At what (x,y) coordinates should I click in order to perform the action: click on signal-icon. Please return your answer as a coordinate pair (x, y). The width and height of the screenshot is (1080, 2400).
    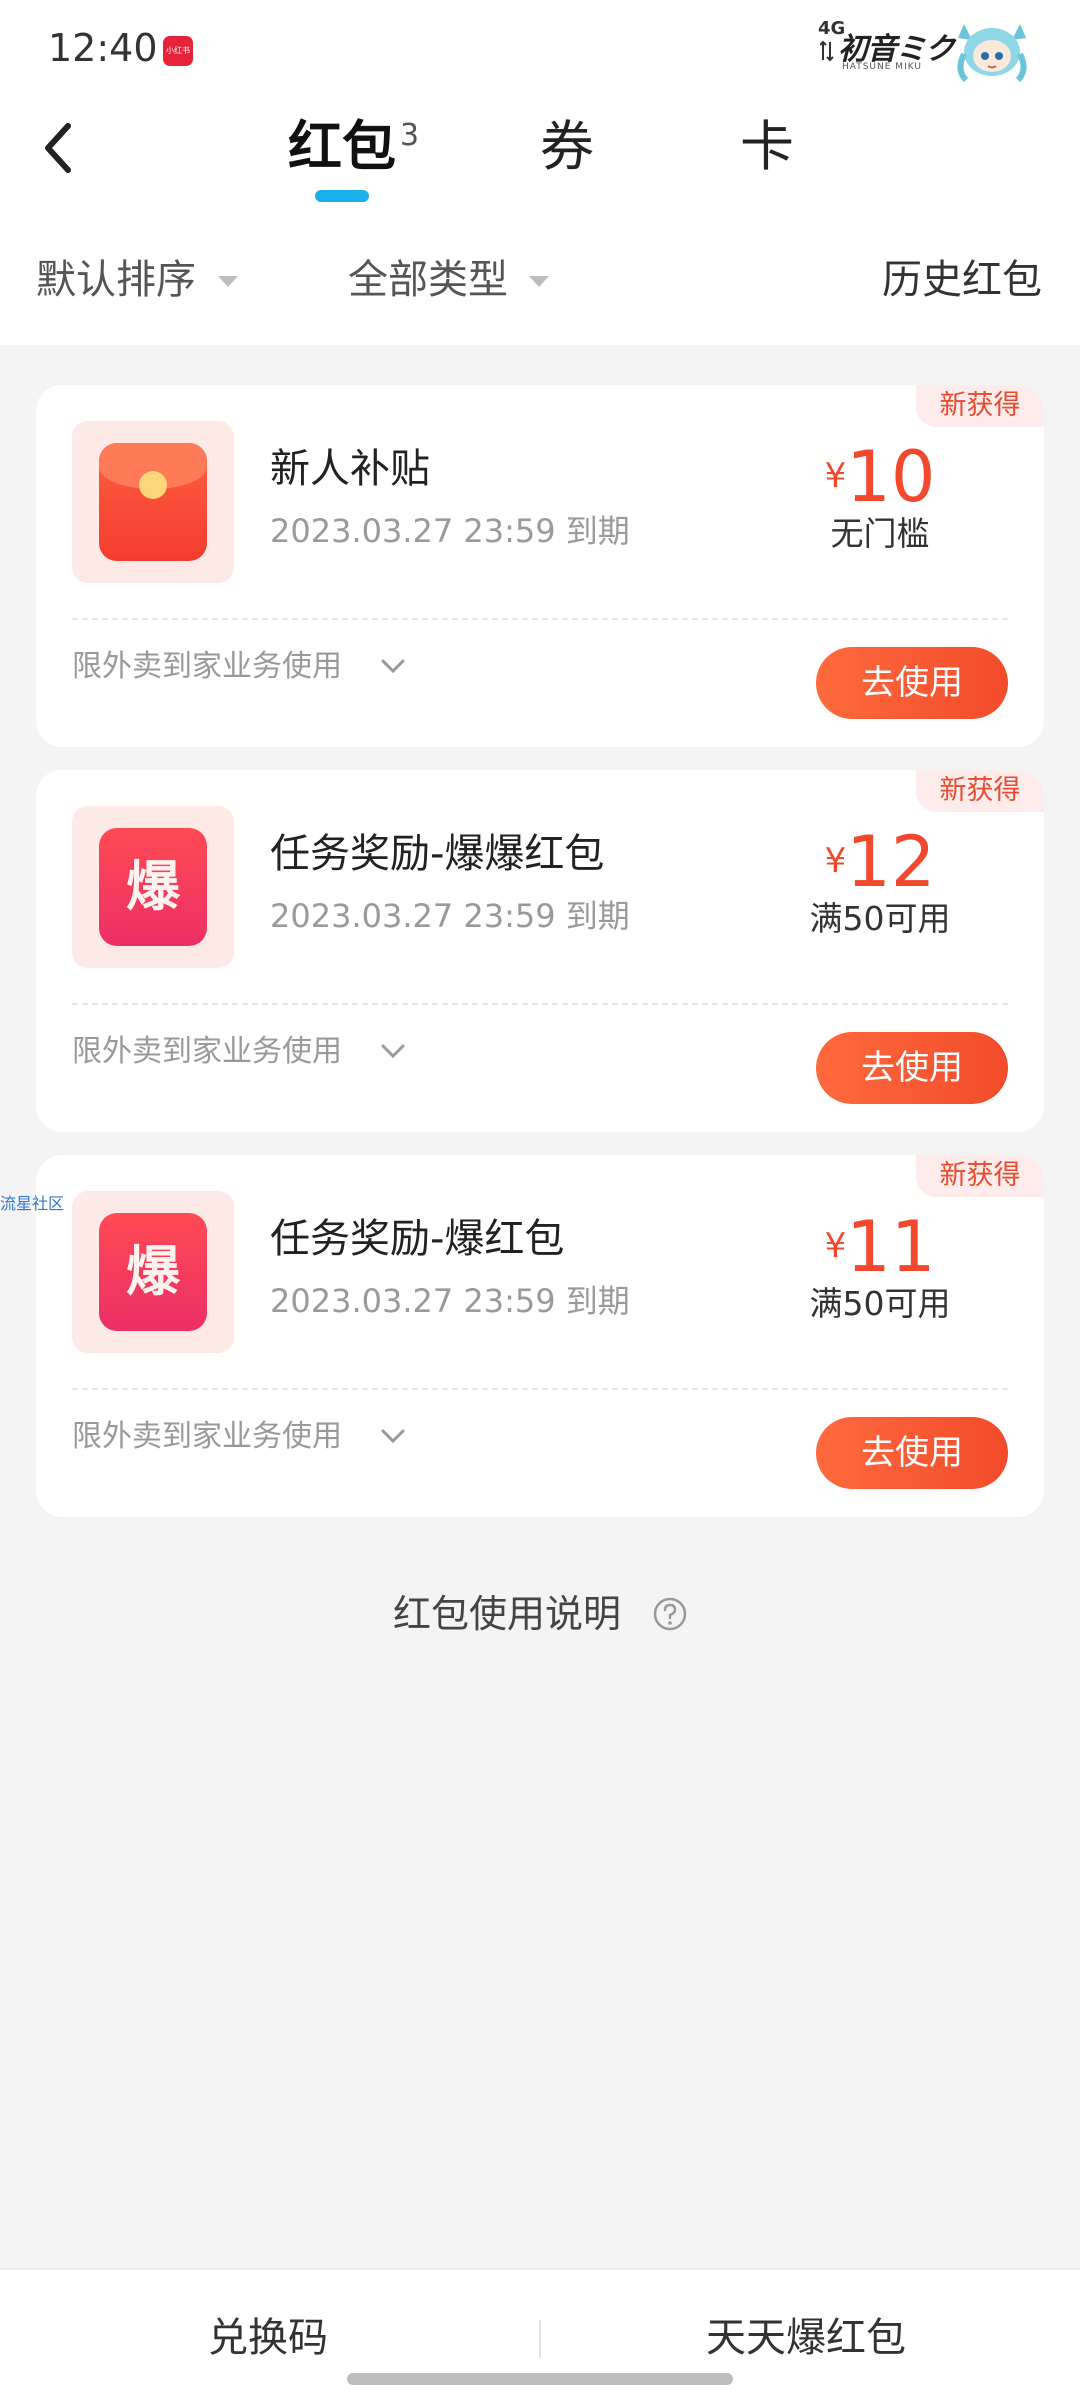
    Looking at the image, I should click on (827, 51).